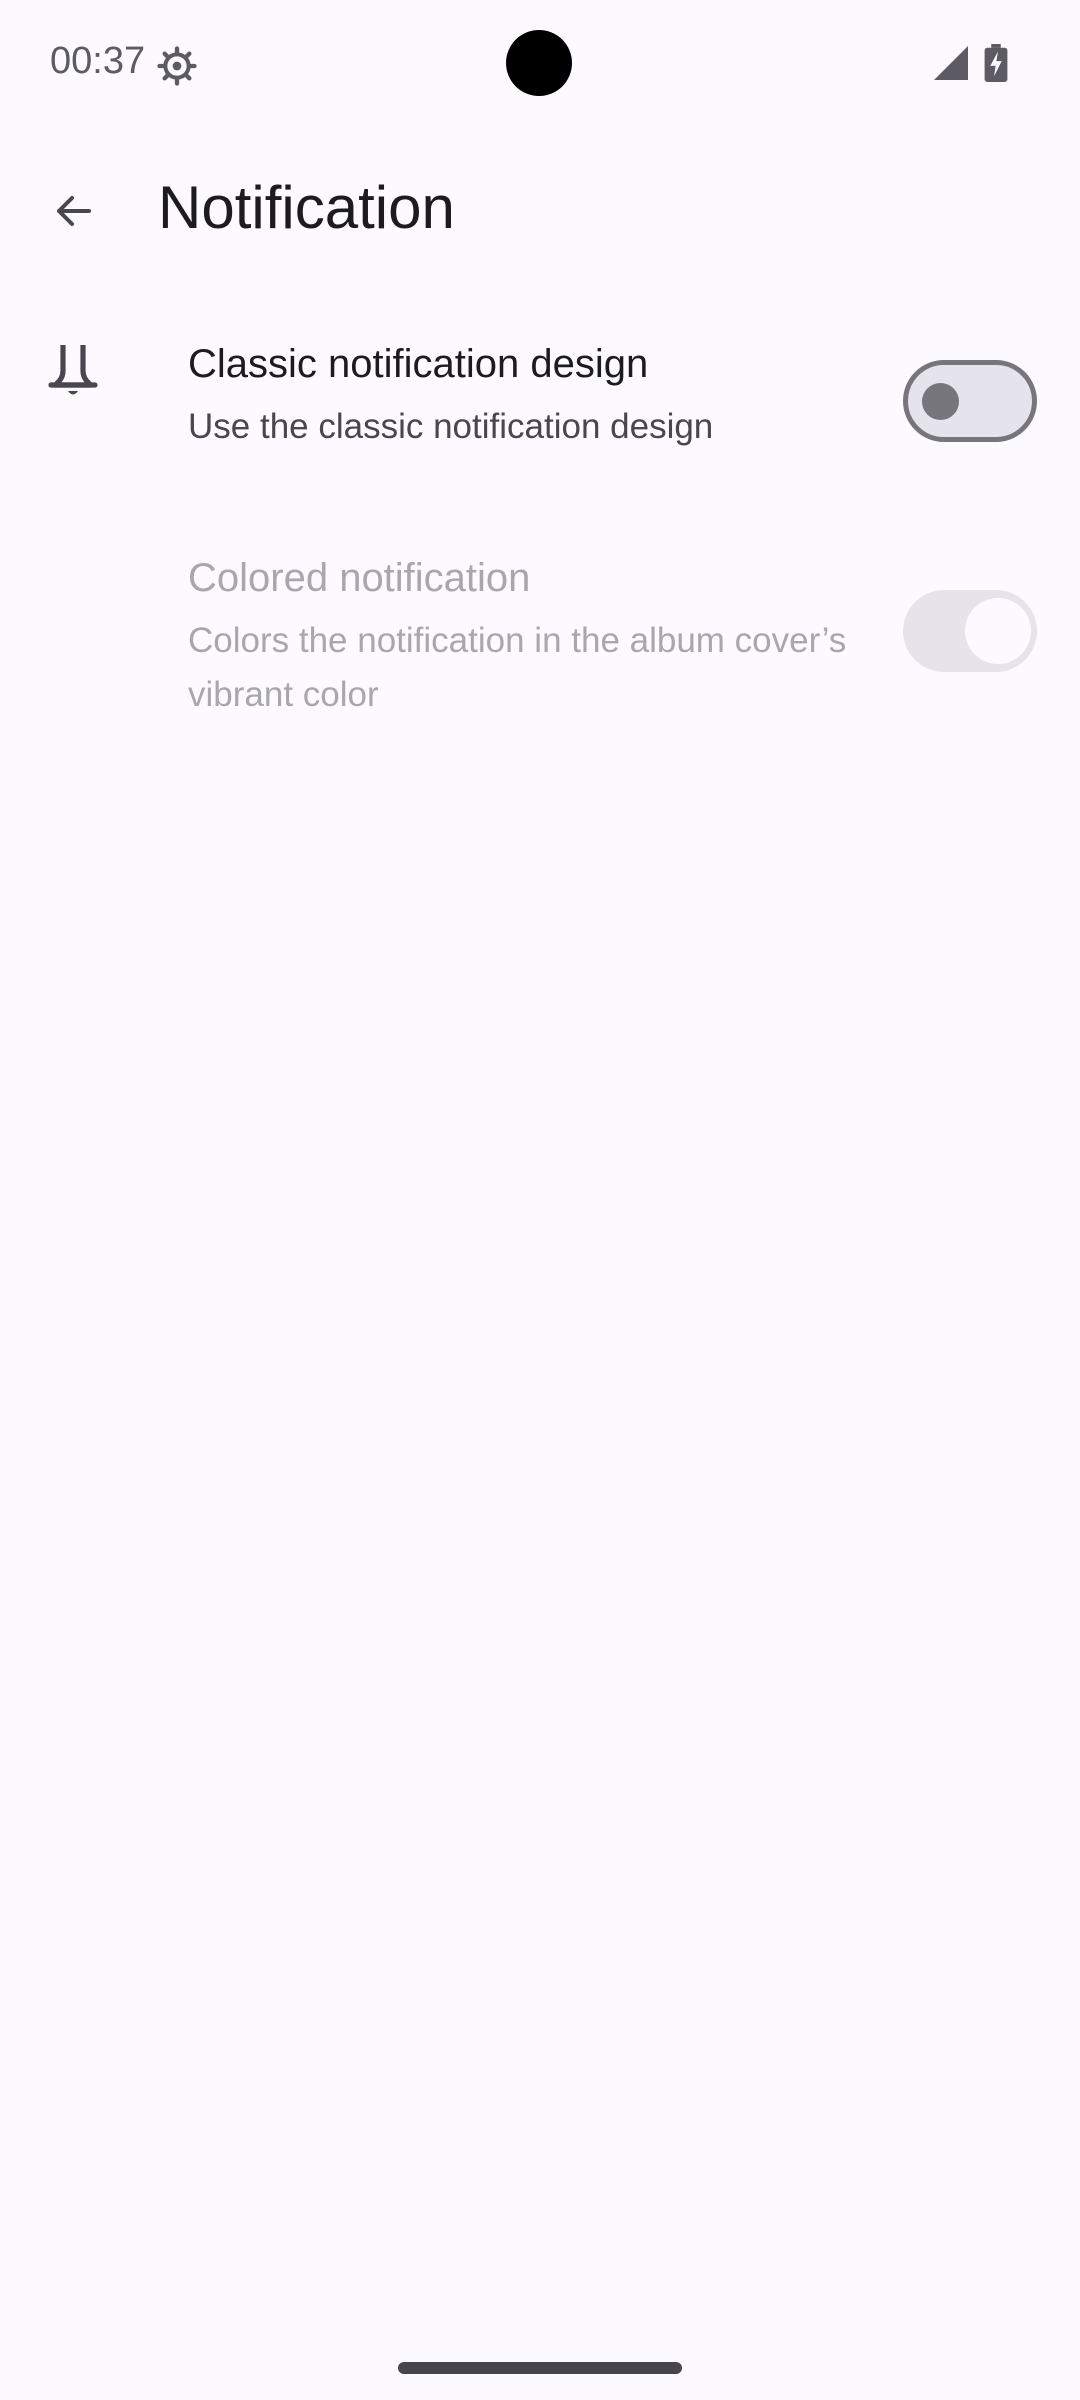  I want to click on arrow-back-icon, so click(74, 211).